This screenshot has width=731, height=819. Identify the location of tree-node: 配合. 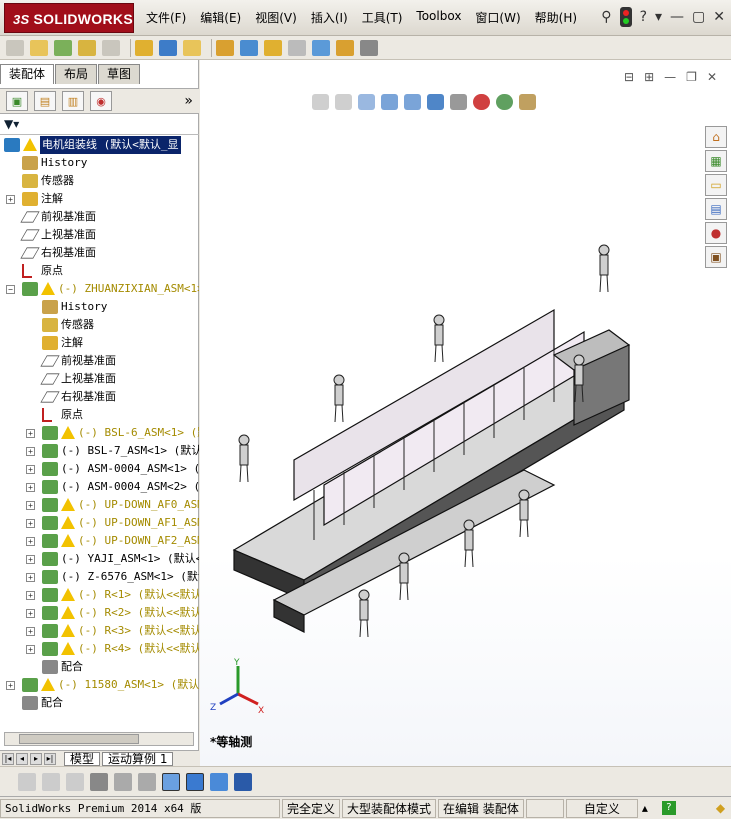
(99, 667).